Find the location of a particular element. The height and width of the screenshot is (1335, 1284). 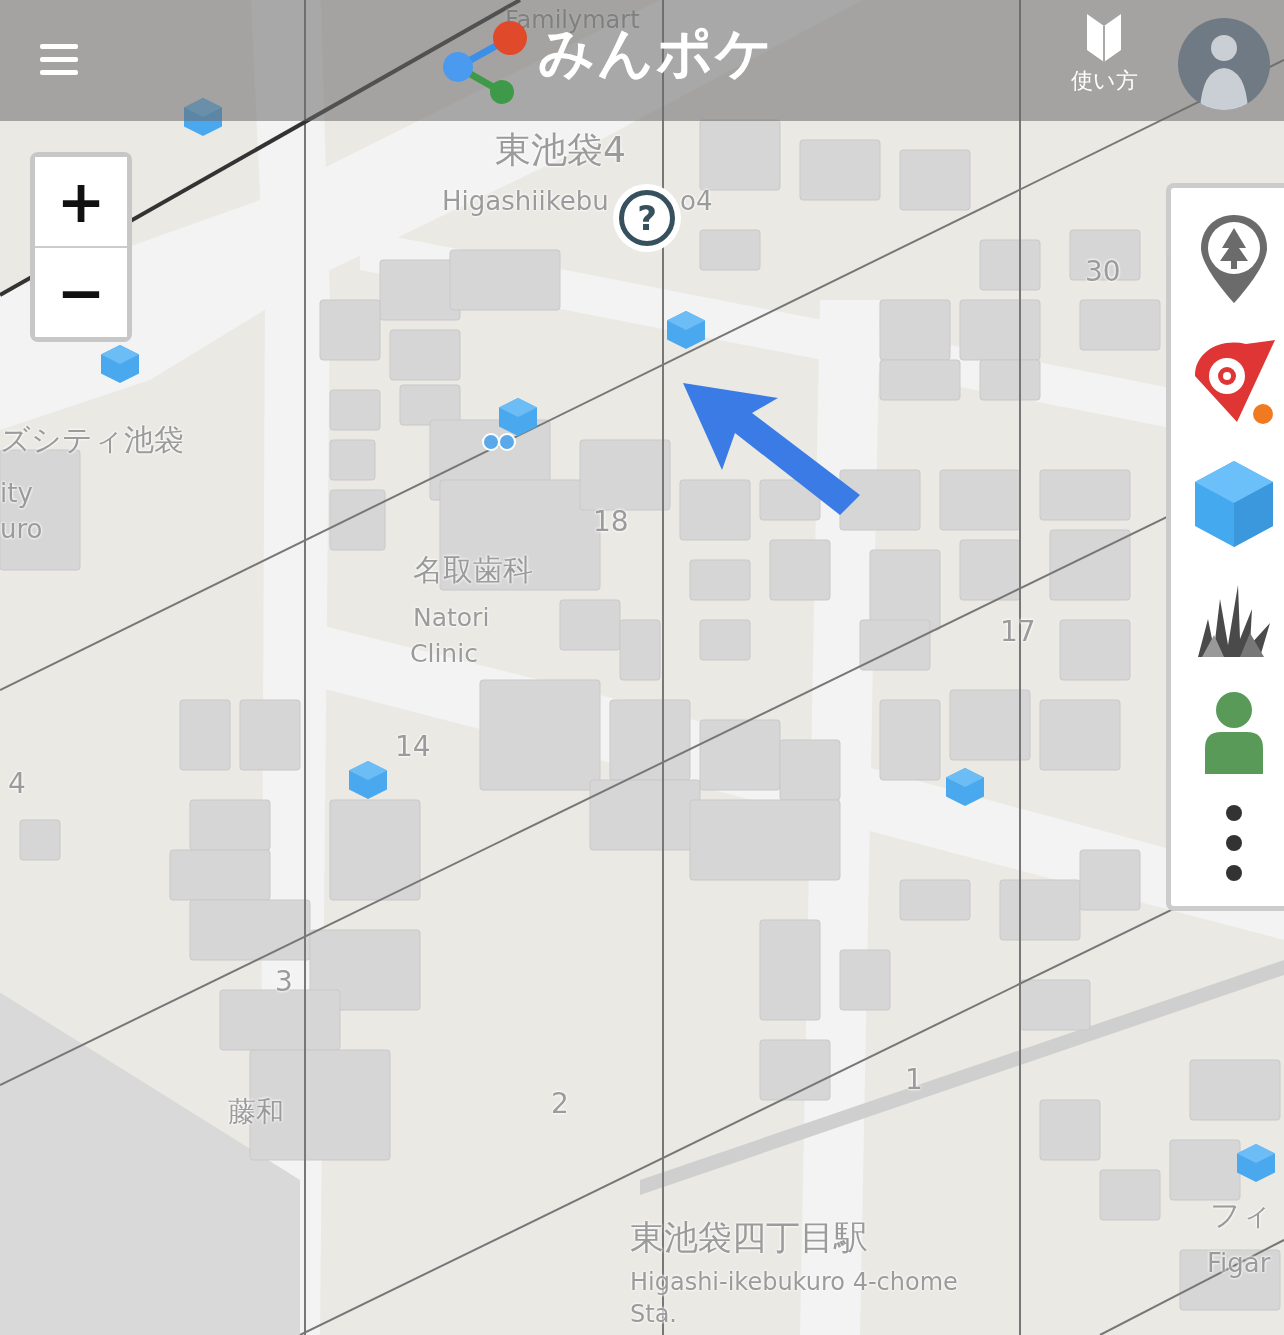

person-icon is located at coordinates (1233, 731).